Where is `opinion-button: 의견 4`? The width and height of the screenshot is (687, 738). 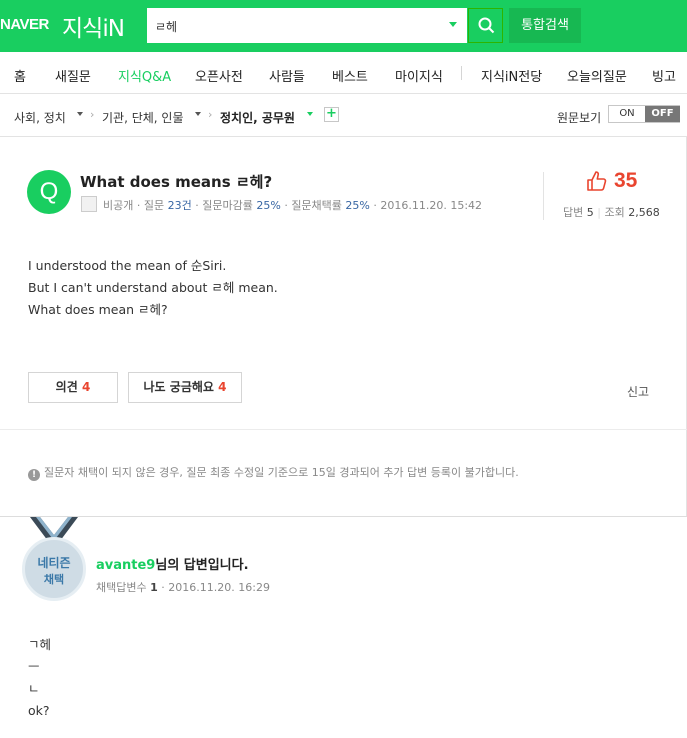
opinion-button: 의견 4 is located at coordinates (73, 387).